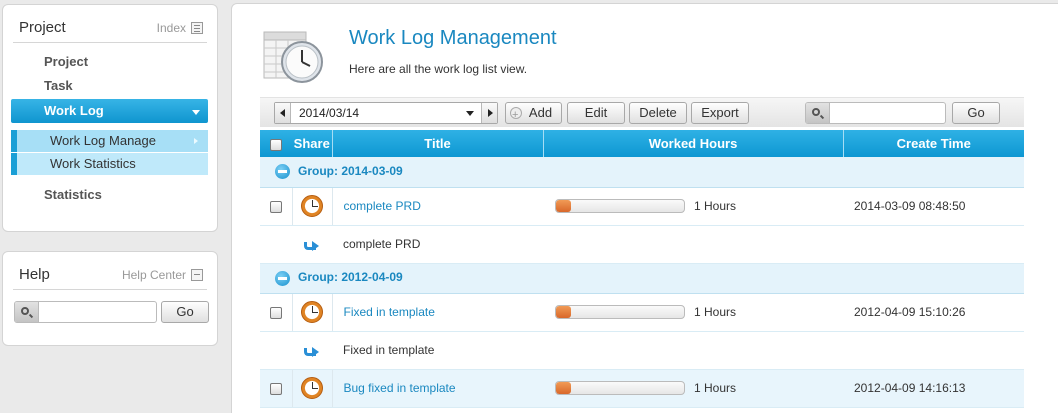 Image resolution: width=1058 pixels, height=413 pixels. What do you see at coordinates (109, 111) in the screenshot?
I see `sidebar-item-work-log: Work Log` at bounding box center [109, 111].